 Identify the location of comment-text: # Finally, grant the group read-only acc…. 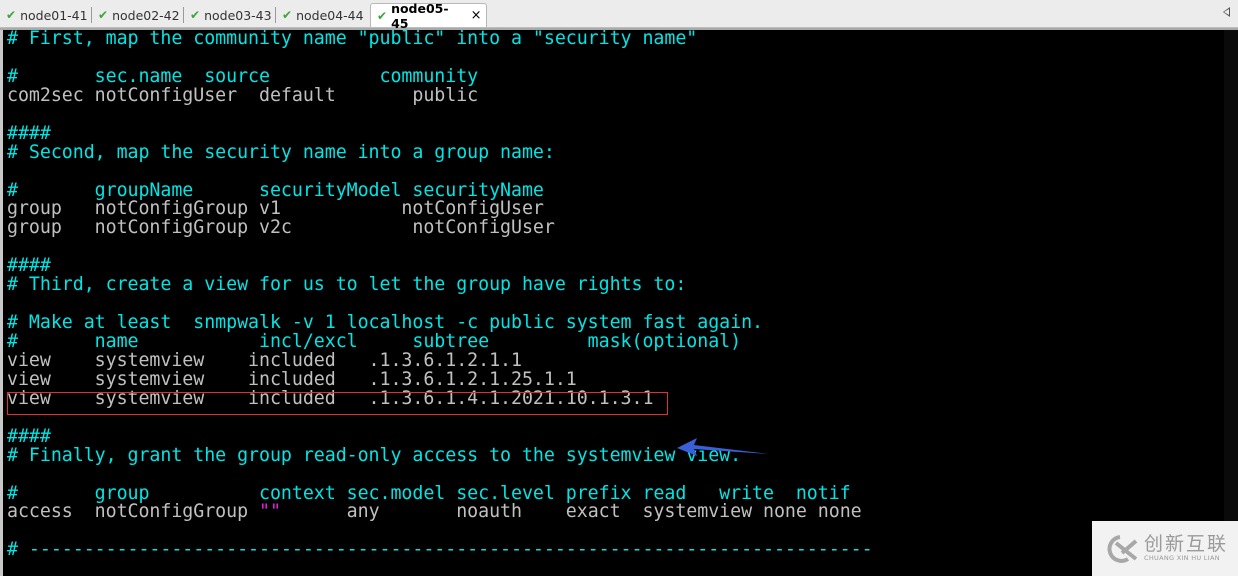
(374, 455).